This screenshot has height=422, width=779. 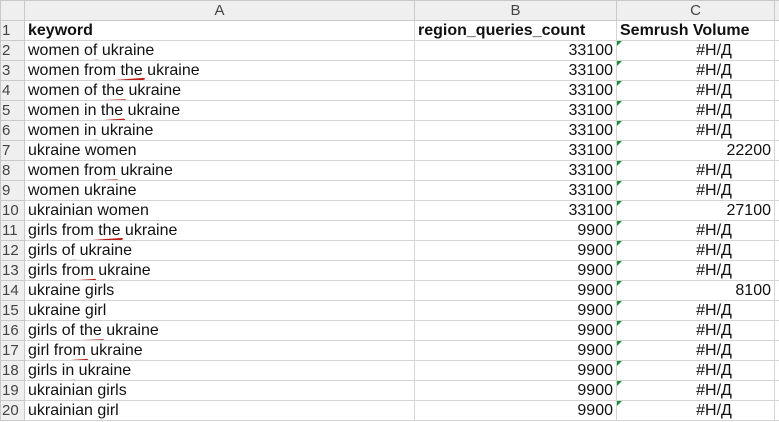 I want to click on keyword-cell: ukraine girls, so click(x=219, y=290).